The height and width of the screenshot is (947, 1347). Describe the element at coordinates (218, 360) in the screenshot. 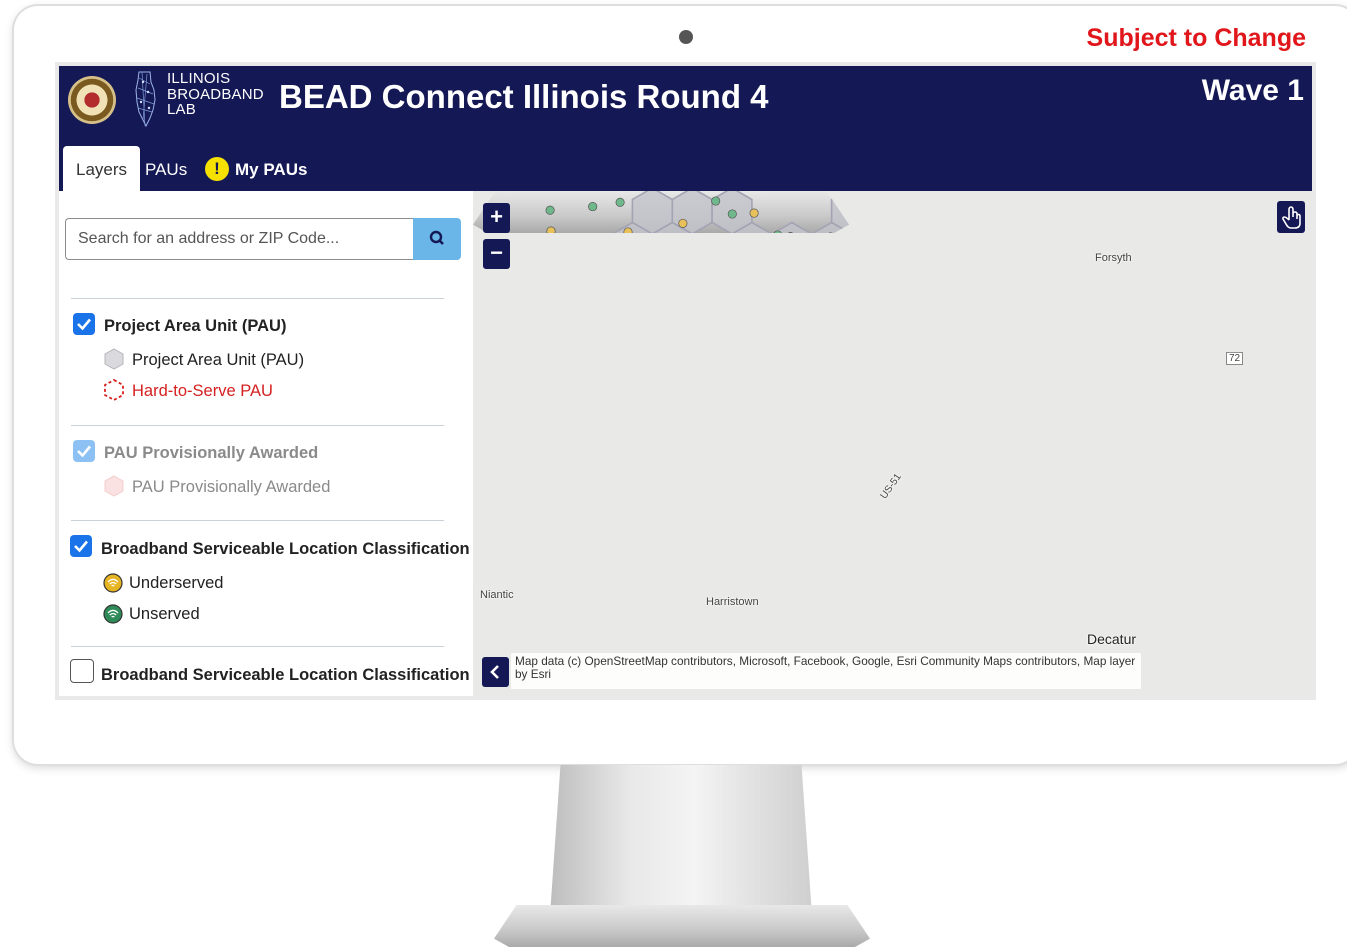

I see `legend-pau-label: Project Area Unit (PAU)` at that location.